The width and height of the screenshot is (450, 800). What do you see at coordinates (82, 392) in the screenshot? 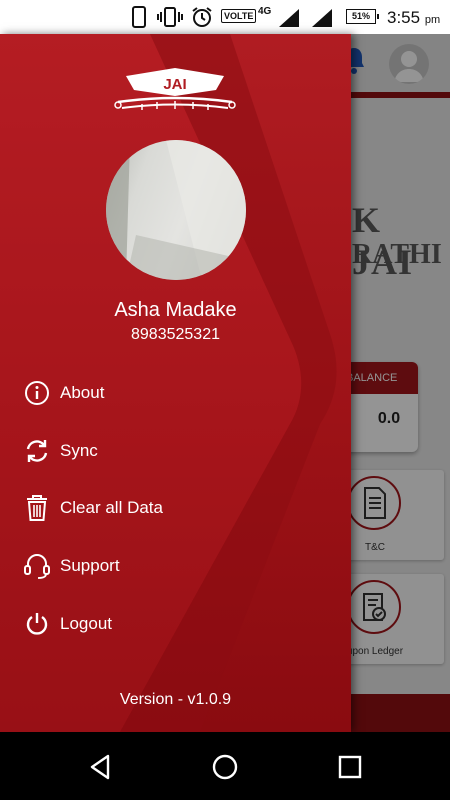
I see `menu-item-label: About` at bounding box center [82, 392].